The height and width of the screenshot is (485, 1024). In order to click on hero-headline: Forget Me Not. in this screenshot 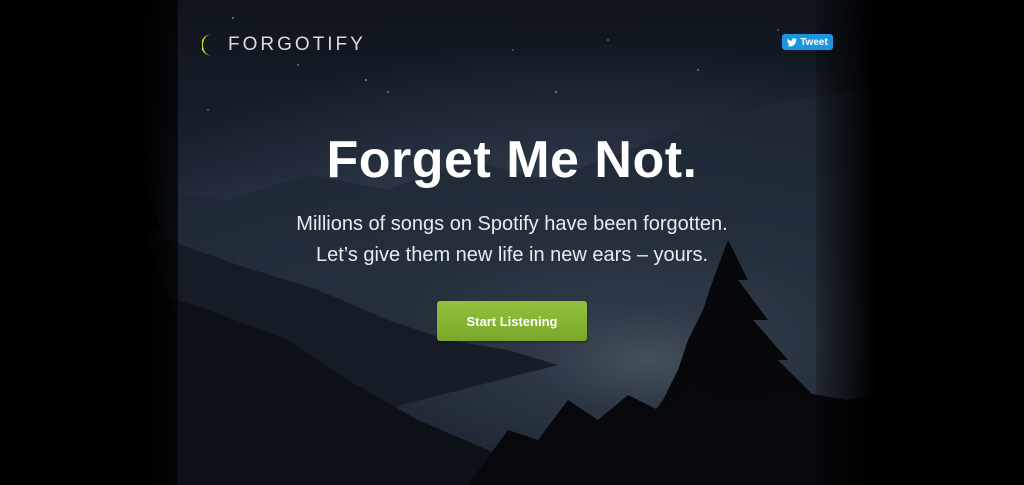, I will do `click(512, 160)`.